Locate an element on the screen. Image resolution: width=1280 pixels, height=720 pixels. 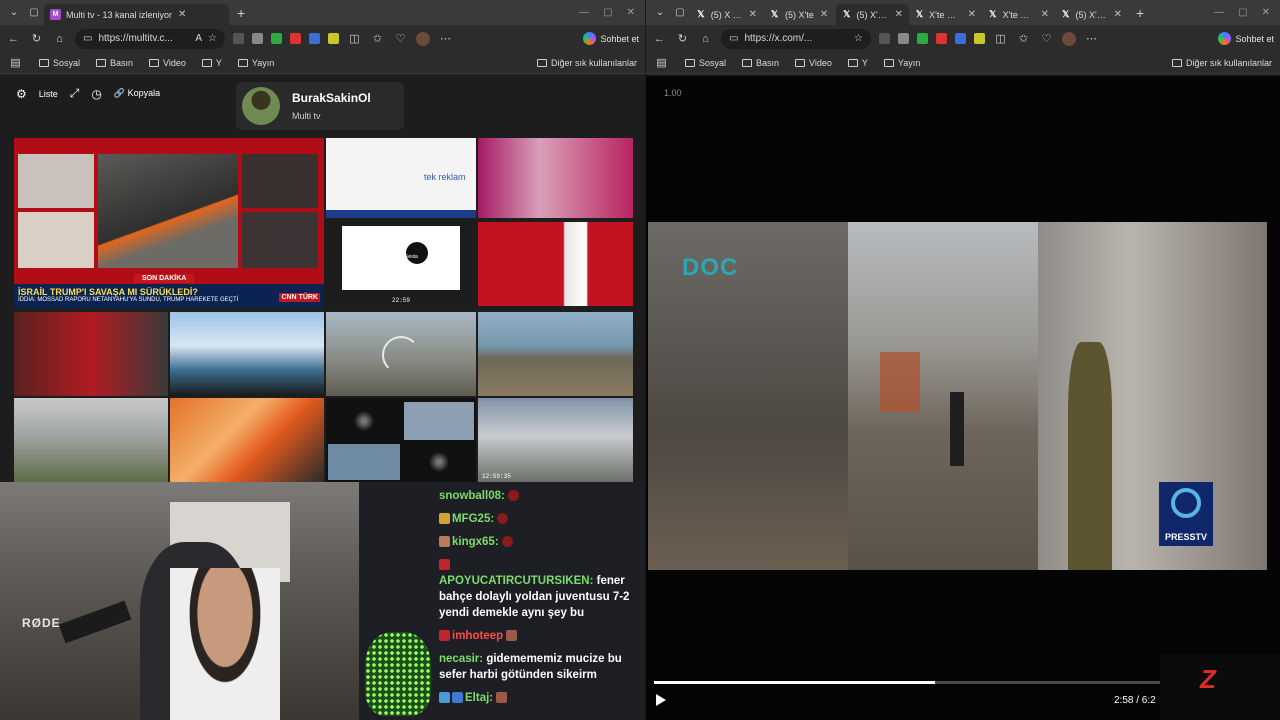
stream-tile-red-ad is located at coordinates (555, 264).